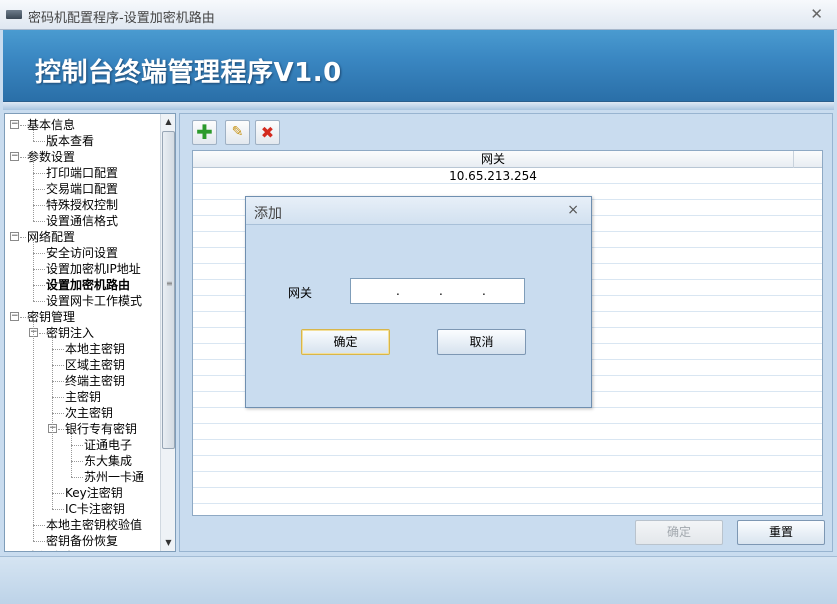 This screenshot has width=837, height=604. Describe the element at coordinates (51, 157) in the screenshot. I see `tree-item: 参数设置` at that location.